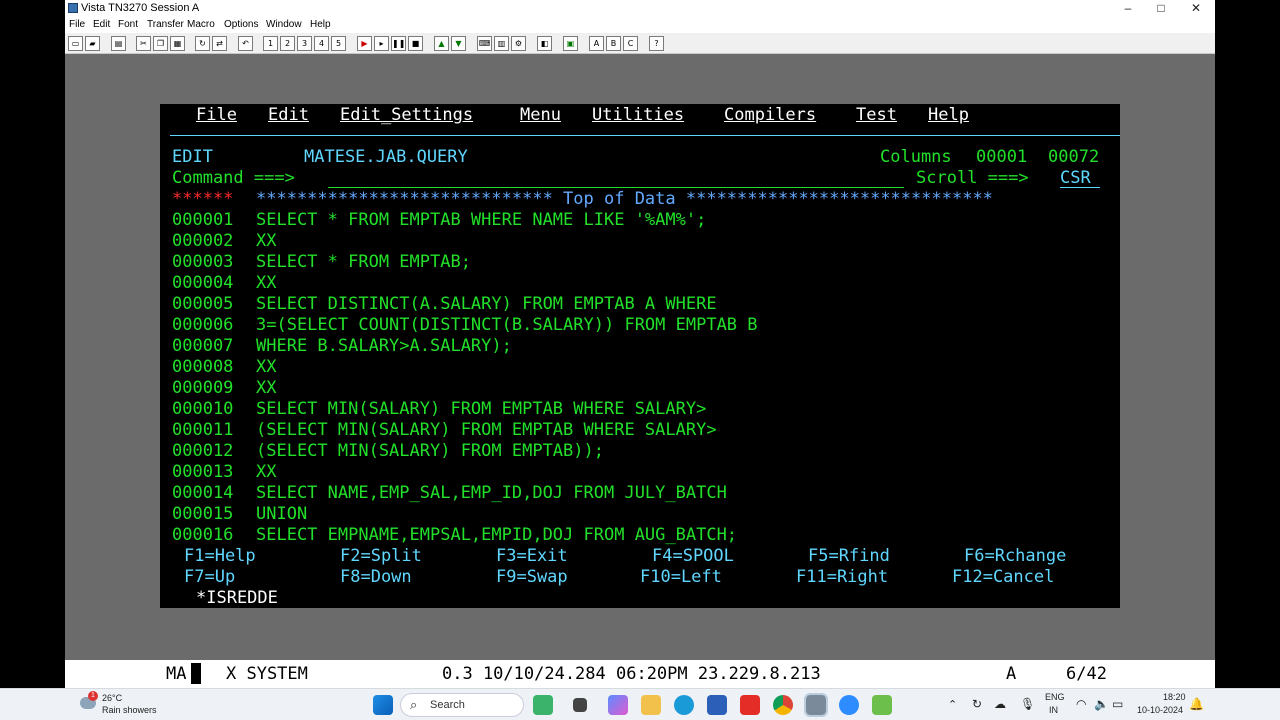 The height and width of the screenshot is (720, 1280). What do you see at coordinates (202, 472) in the screenshot?
I see `line-number: 000013` at bounding box center [202, 472].